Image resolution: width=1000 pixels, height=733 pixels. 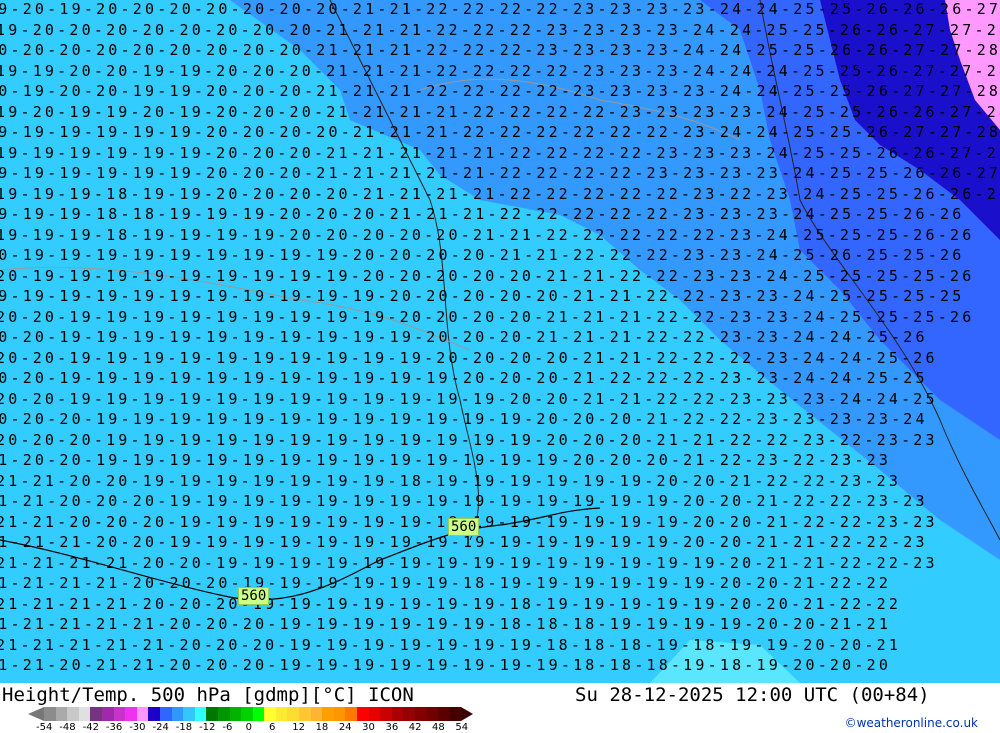 I want to click on legend-tick-label: 6, so click(x=272, y=727).